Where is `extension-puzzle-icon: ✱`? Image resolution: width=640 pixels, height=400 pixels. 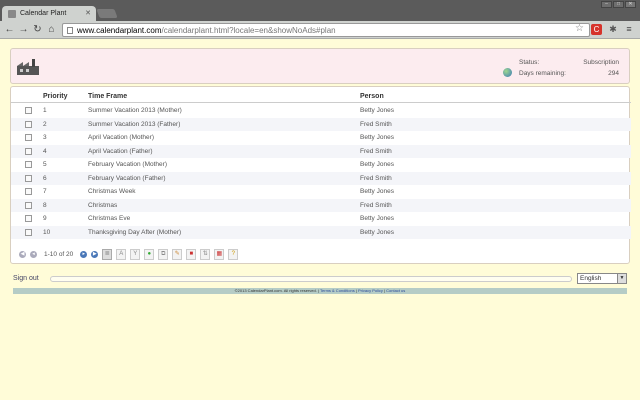 extension-puzzle-icon: ✱ is located at coordinates (613, 29).